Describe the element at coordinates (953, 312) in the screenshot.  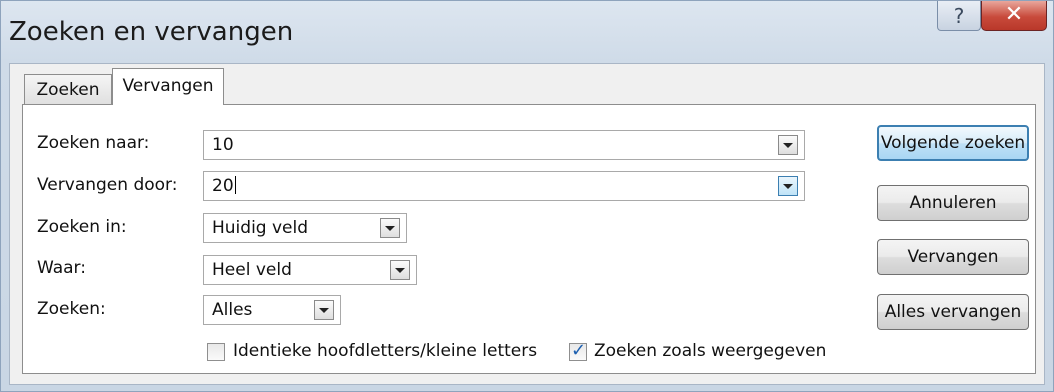
I see `replace-all-button: Alles vervangen` at that location.